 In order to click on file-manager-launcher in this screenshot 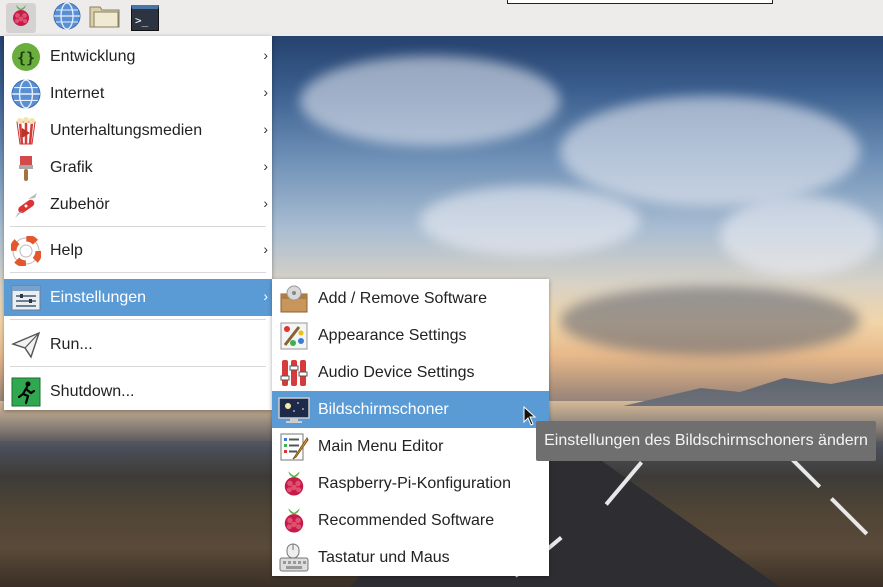, I will do `click(105, 18)`.